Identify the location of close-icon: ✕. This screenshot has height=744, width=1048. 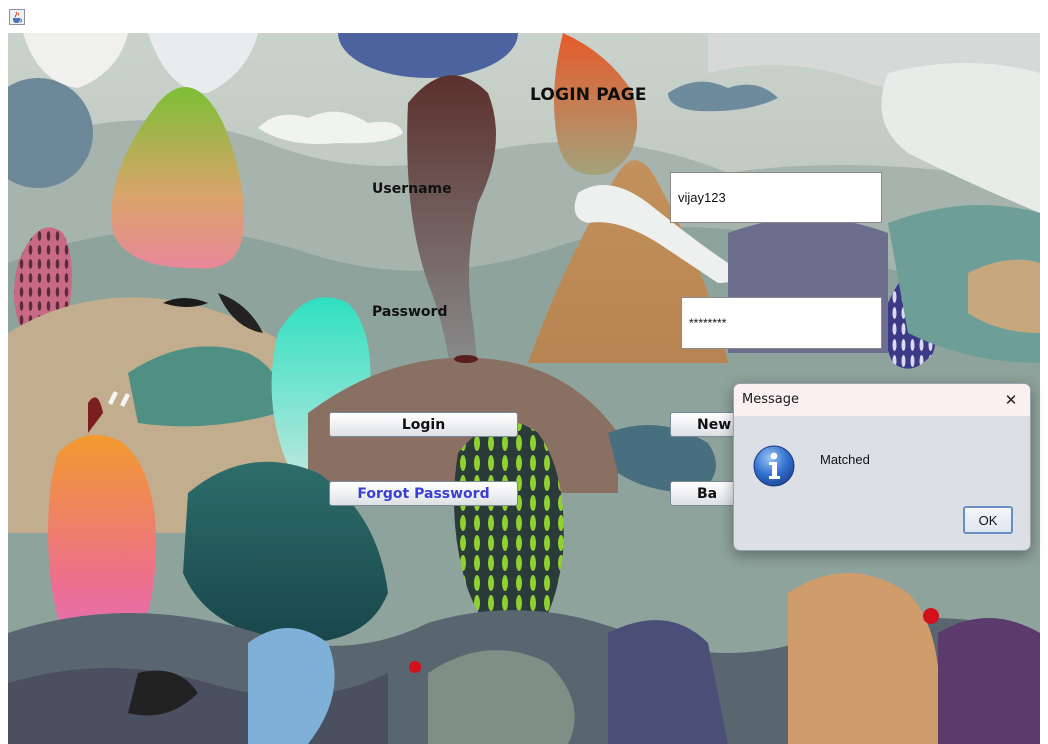
(1011, 400).